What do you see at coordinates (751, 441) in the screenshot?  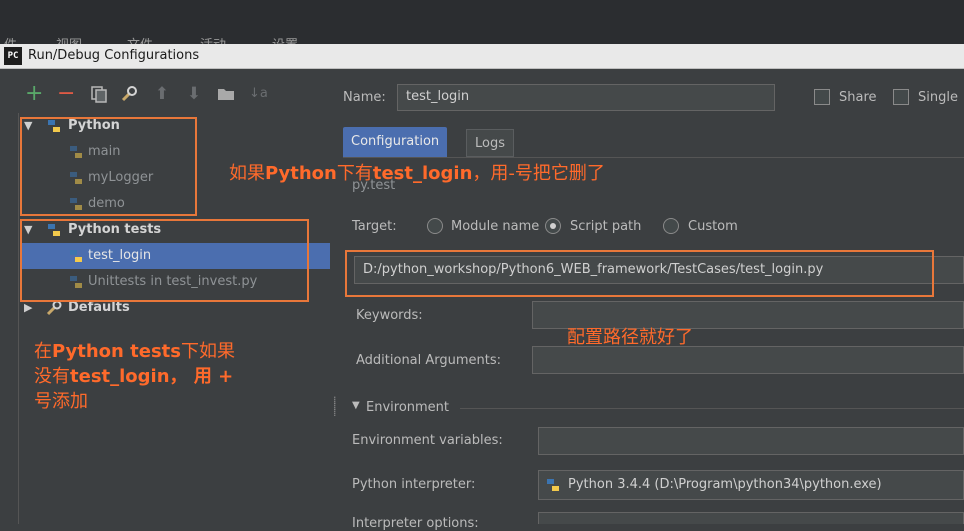 I see `environment-variables-input` at bounding box center [751, 441].